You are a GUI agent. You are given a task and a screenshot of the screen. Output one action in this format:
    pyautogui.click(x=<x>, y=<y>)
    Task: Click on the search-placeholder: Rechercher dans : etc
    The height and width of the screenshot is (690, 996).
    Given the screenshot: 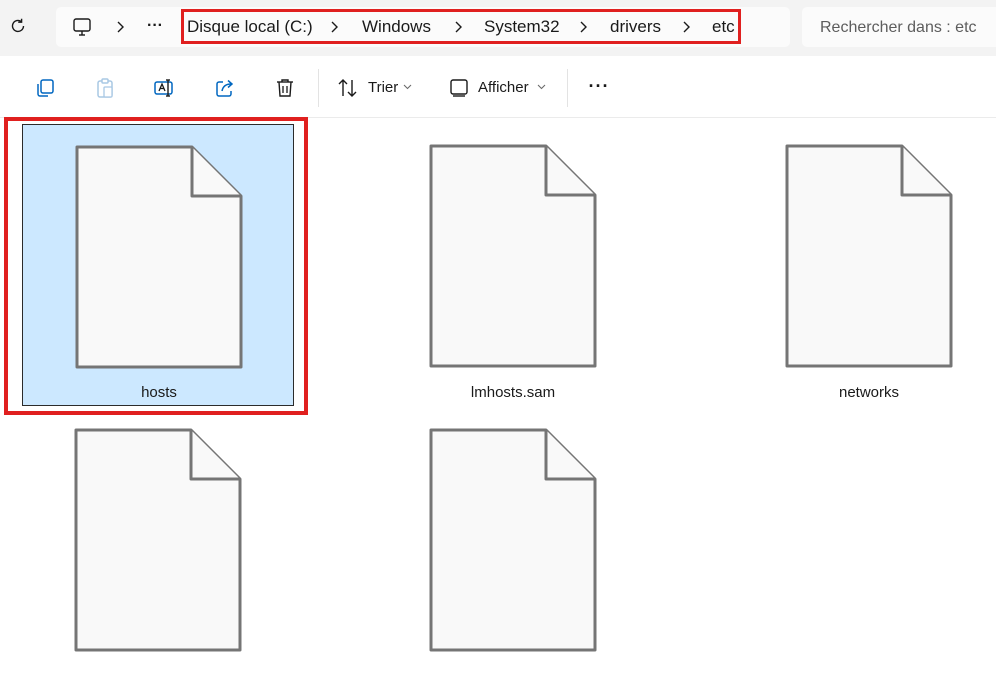 What is the action you would take?
    pyautogui.click(x=898, y=27)
    